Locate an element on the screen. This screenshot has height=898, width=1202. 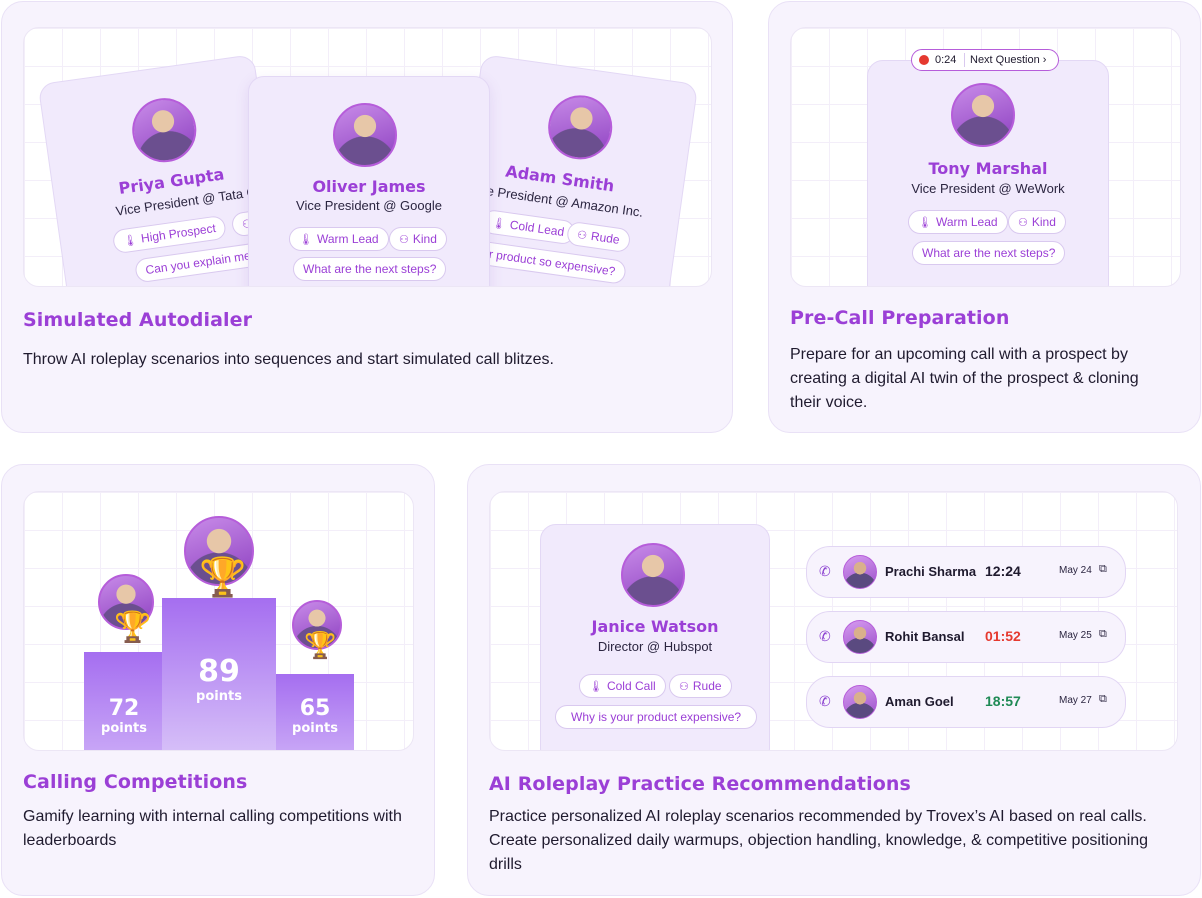
call-duration: 01:52 is located at coordinates (1003, 636).